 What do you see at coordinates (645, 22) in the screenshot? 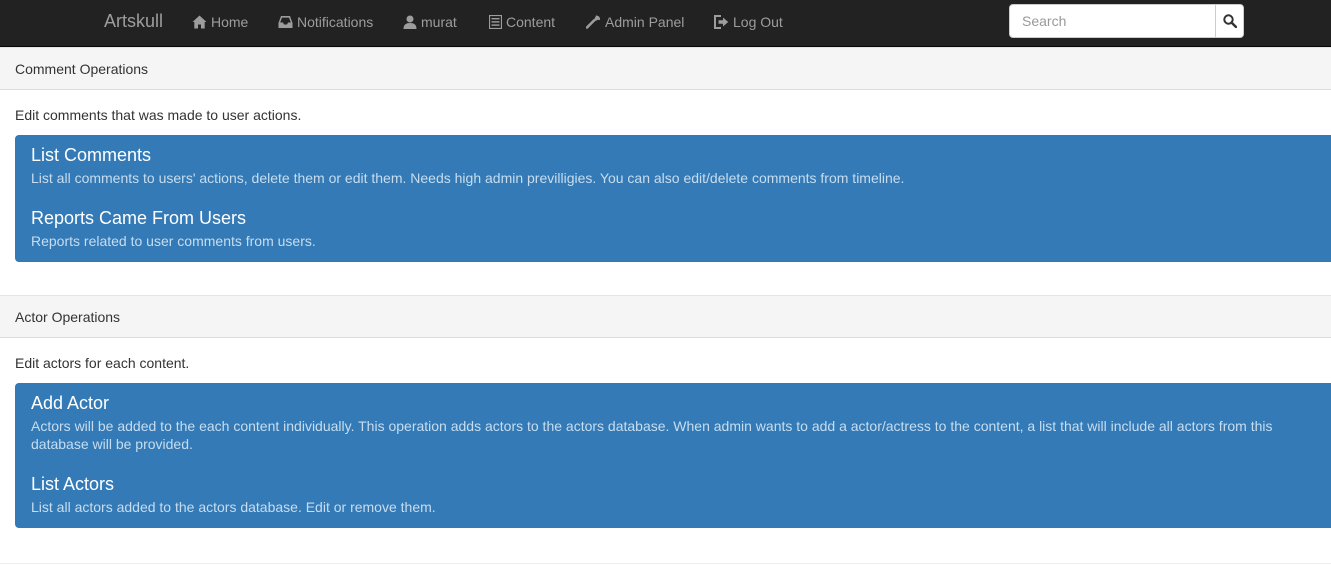
I see `nav-admin-panel-label: Admin Panel` at bounding box center [645, 22].